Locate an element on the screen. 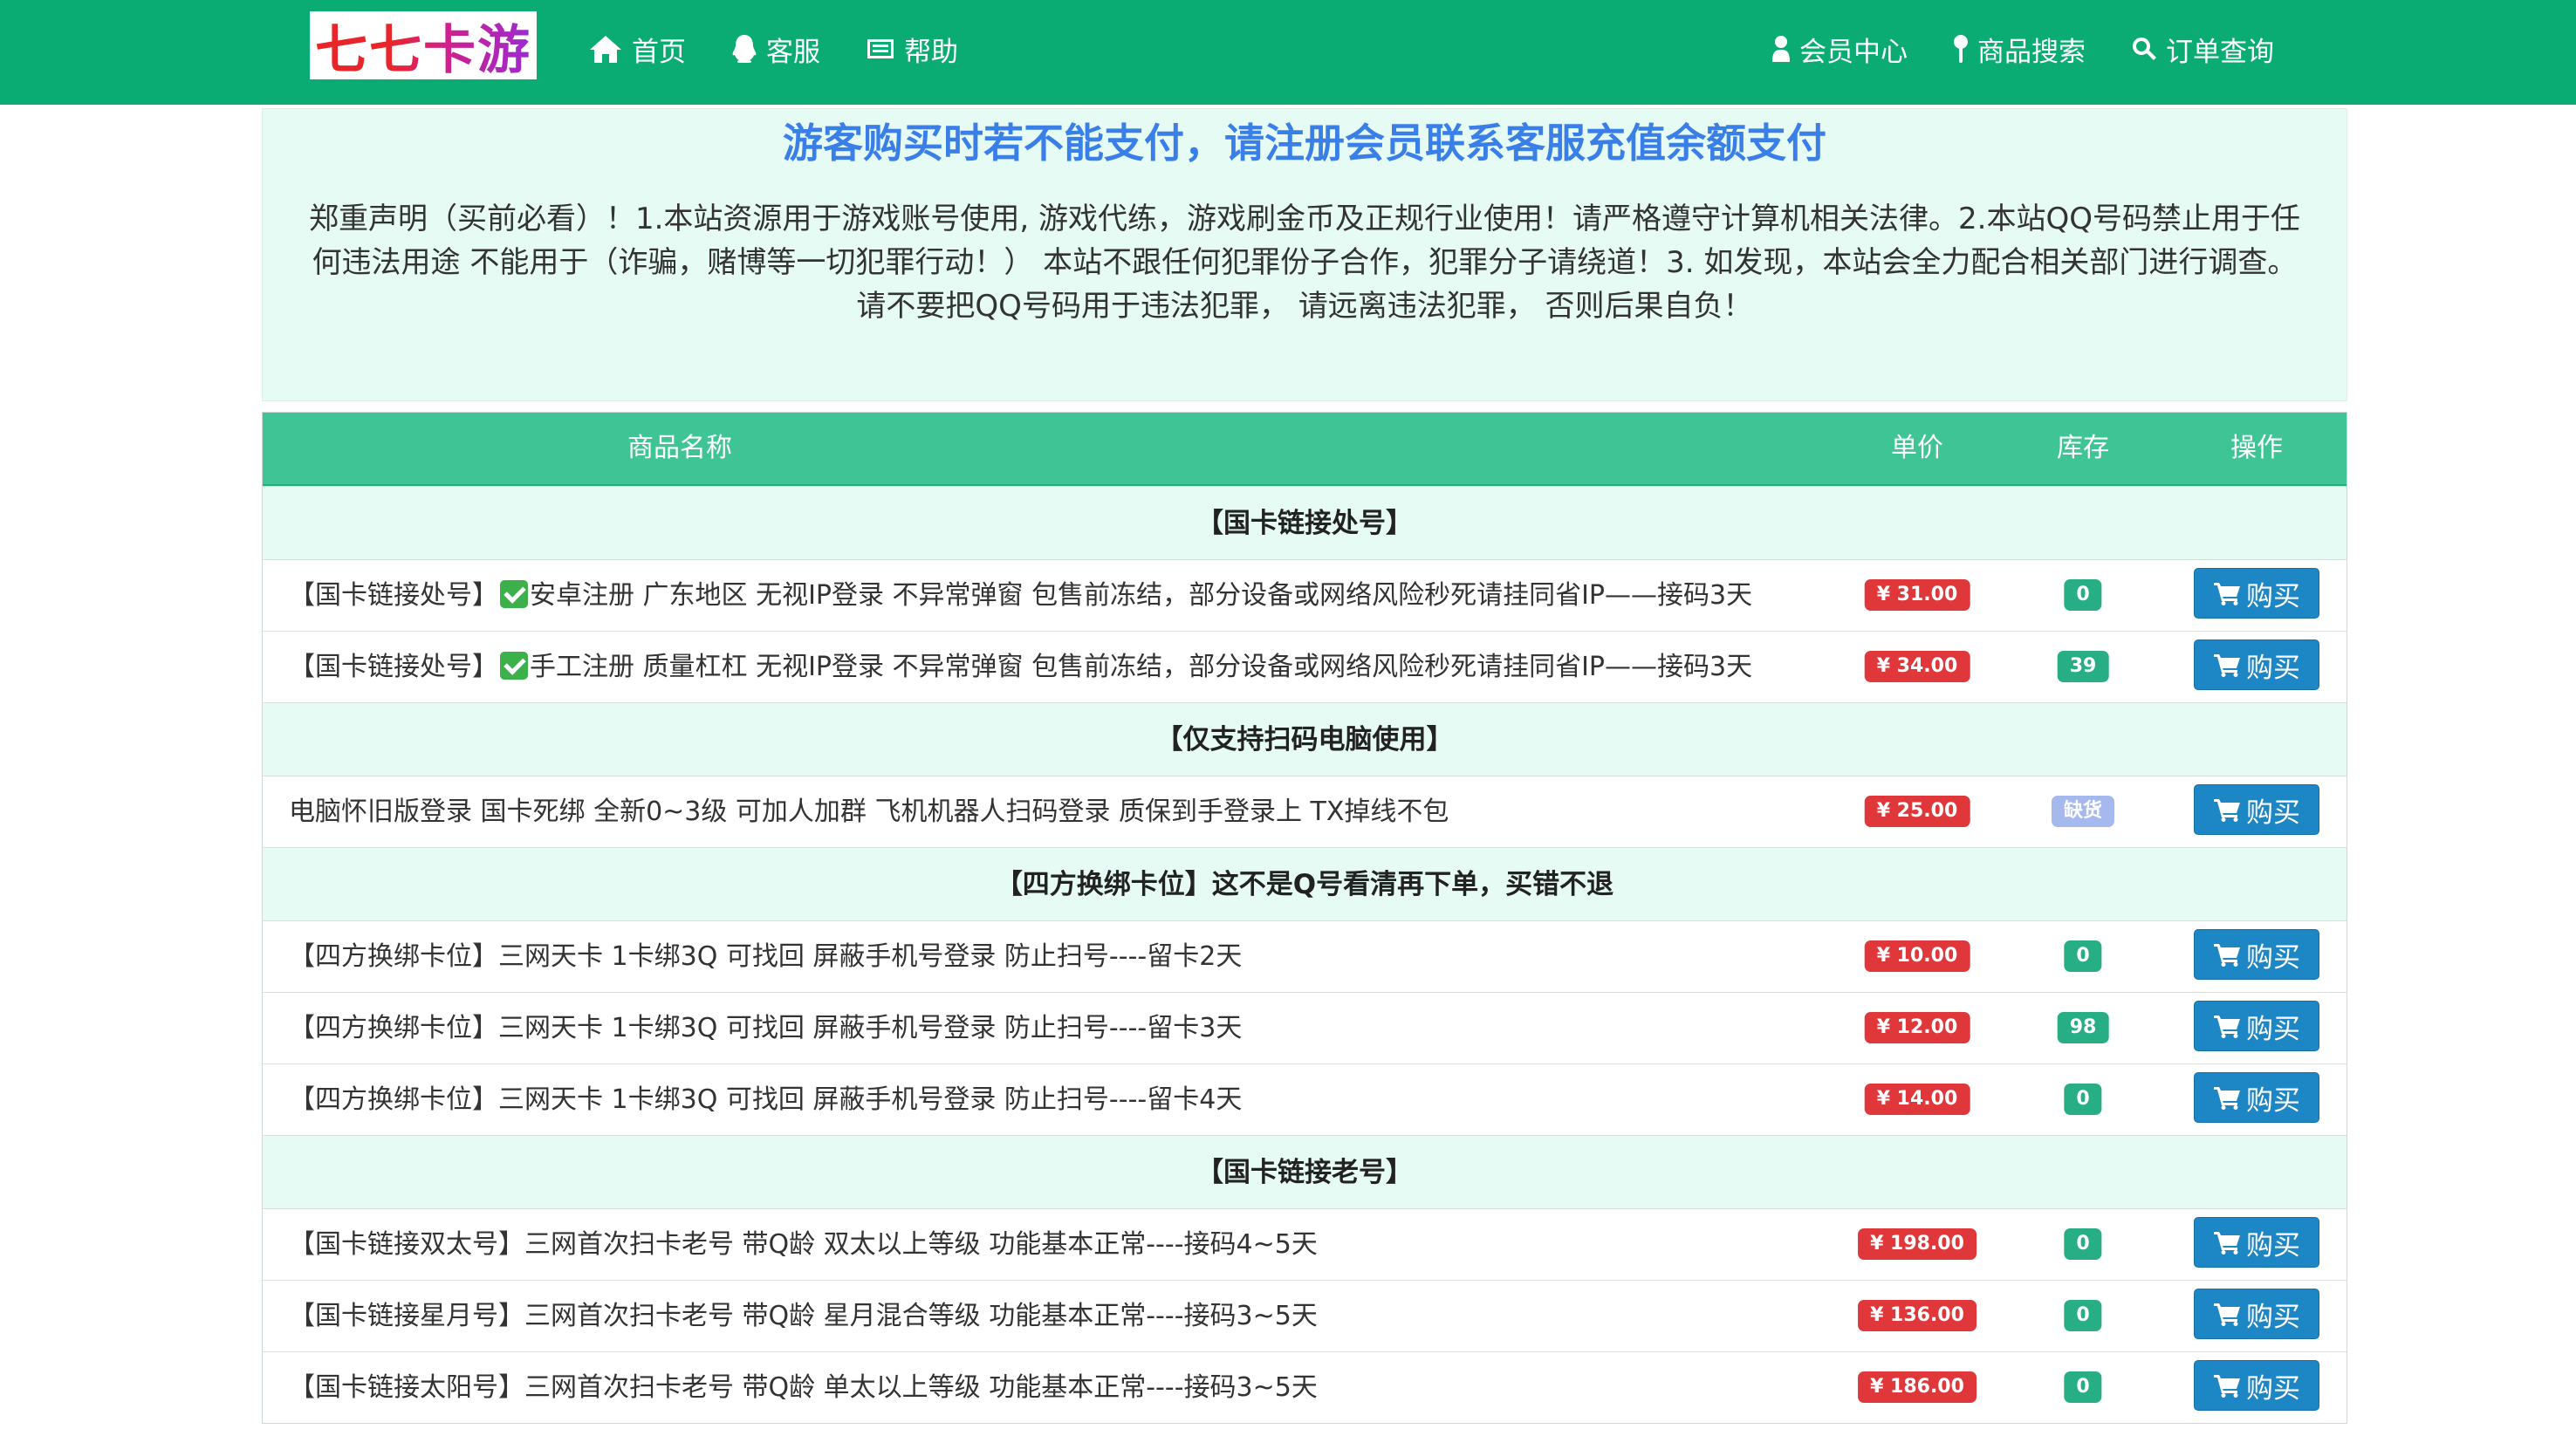  nav-right: 会员中心 商品搜索 订单查询 is located at coordinates (2045, 49).